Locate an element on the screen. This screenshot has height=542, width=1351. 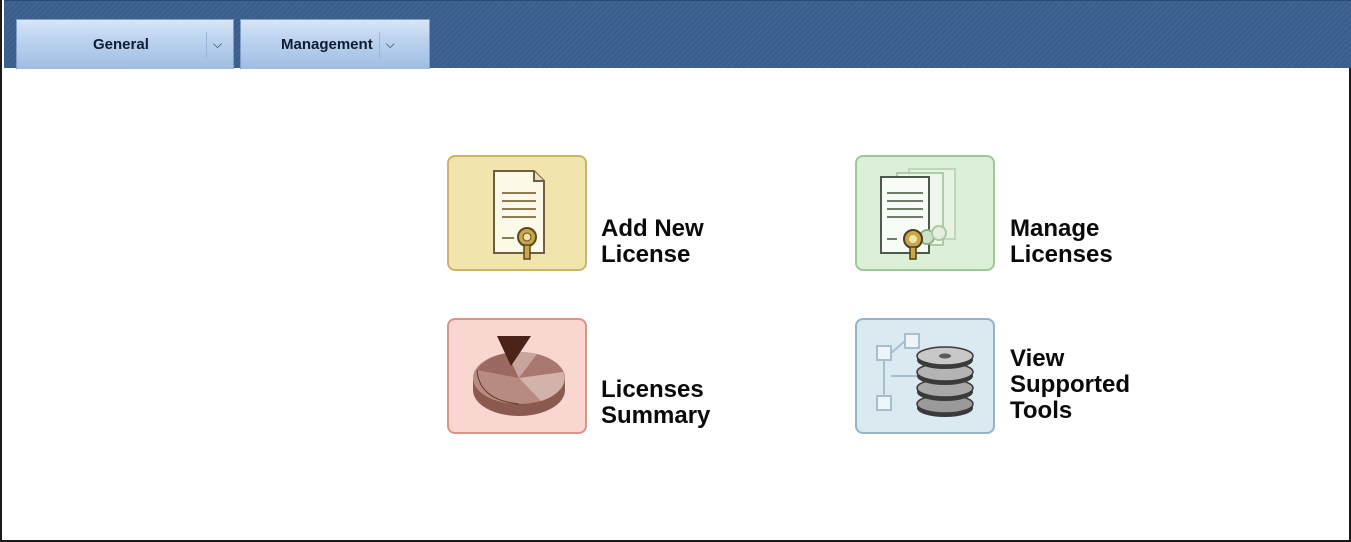
certificates-stack-icon is located at coordinates (918, 214).